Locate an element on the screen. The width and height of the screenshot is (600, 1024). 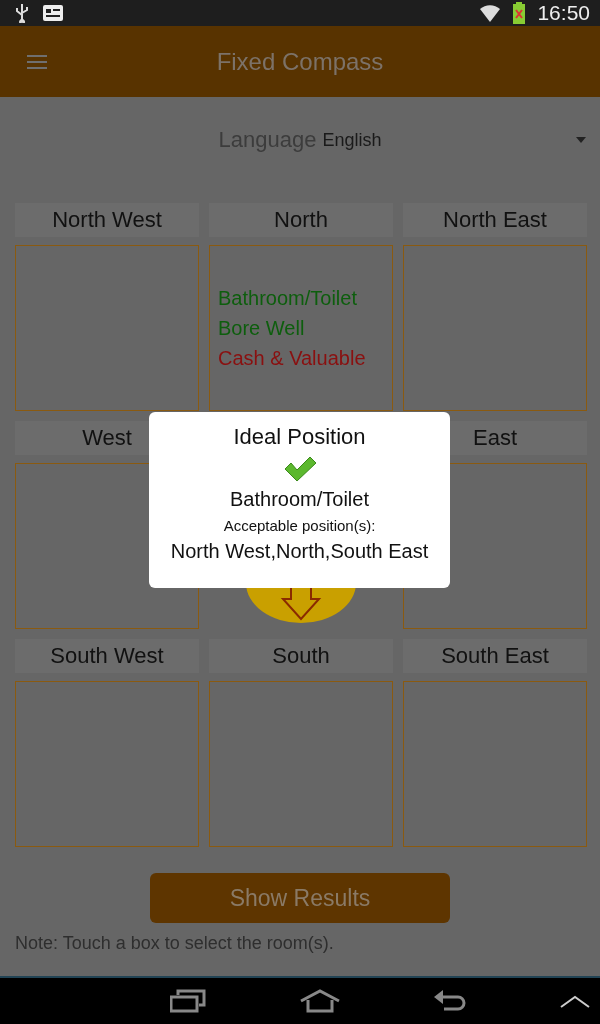
recents-icon is located at coordinates (188, 1001).